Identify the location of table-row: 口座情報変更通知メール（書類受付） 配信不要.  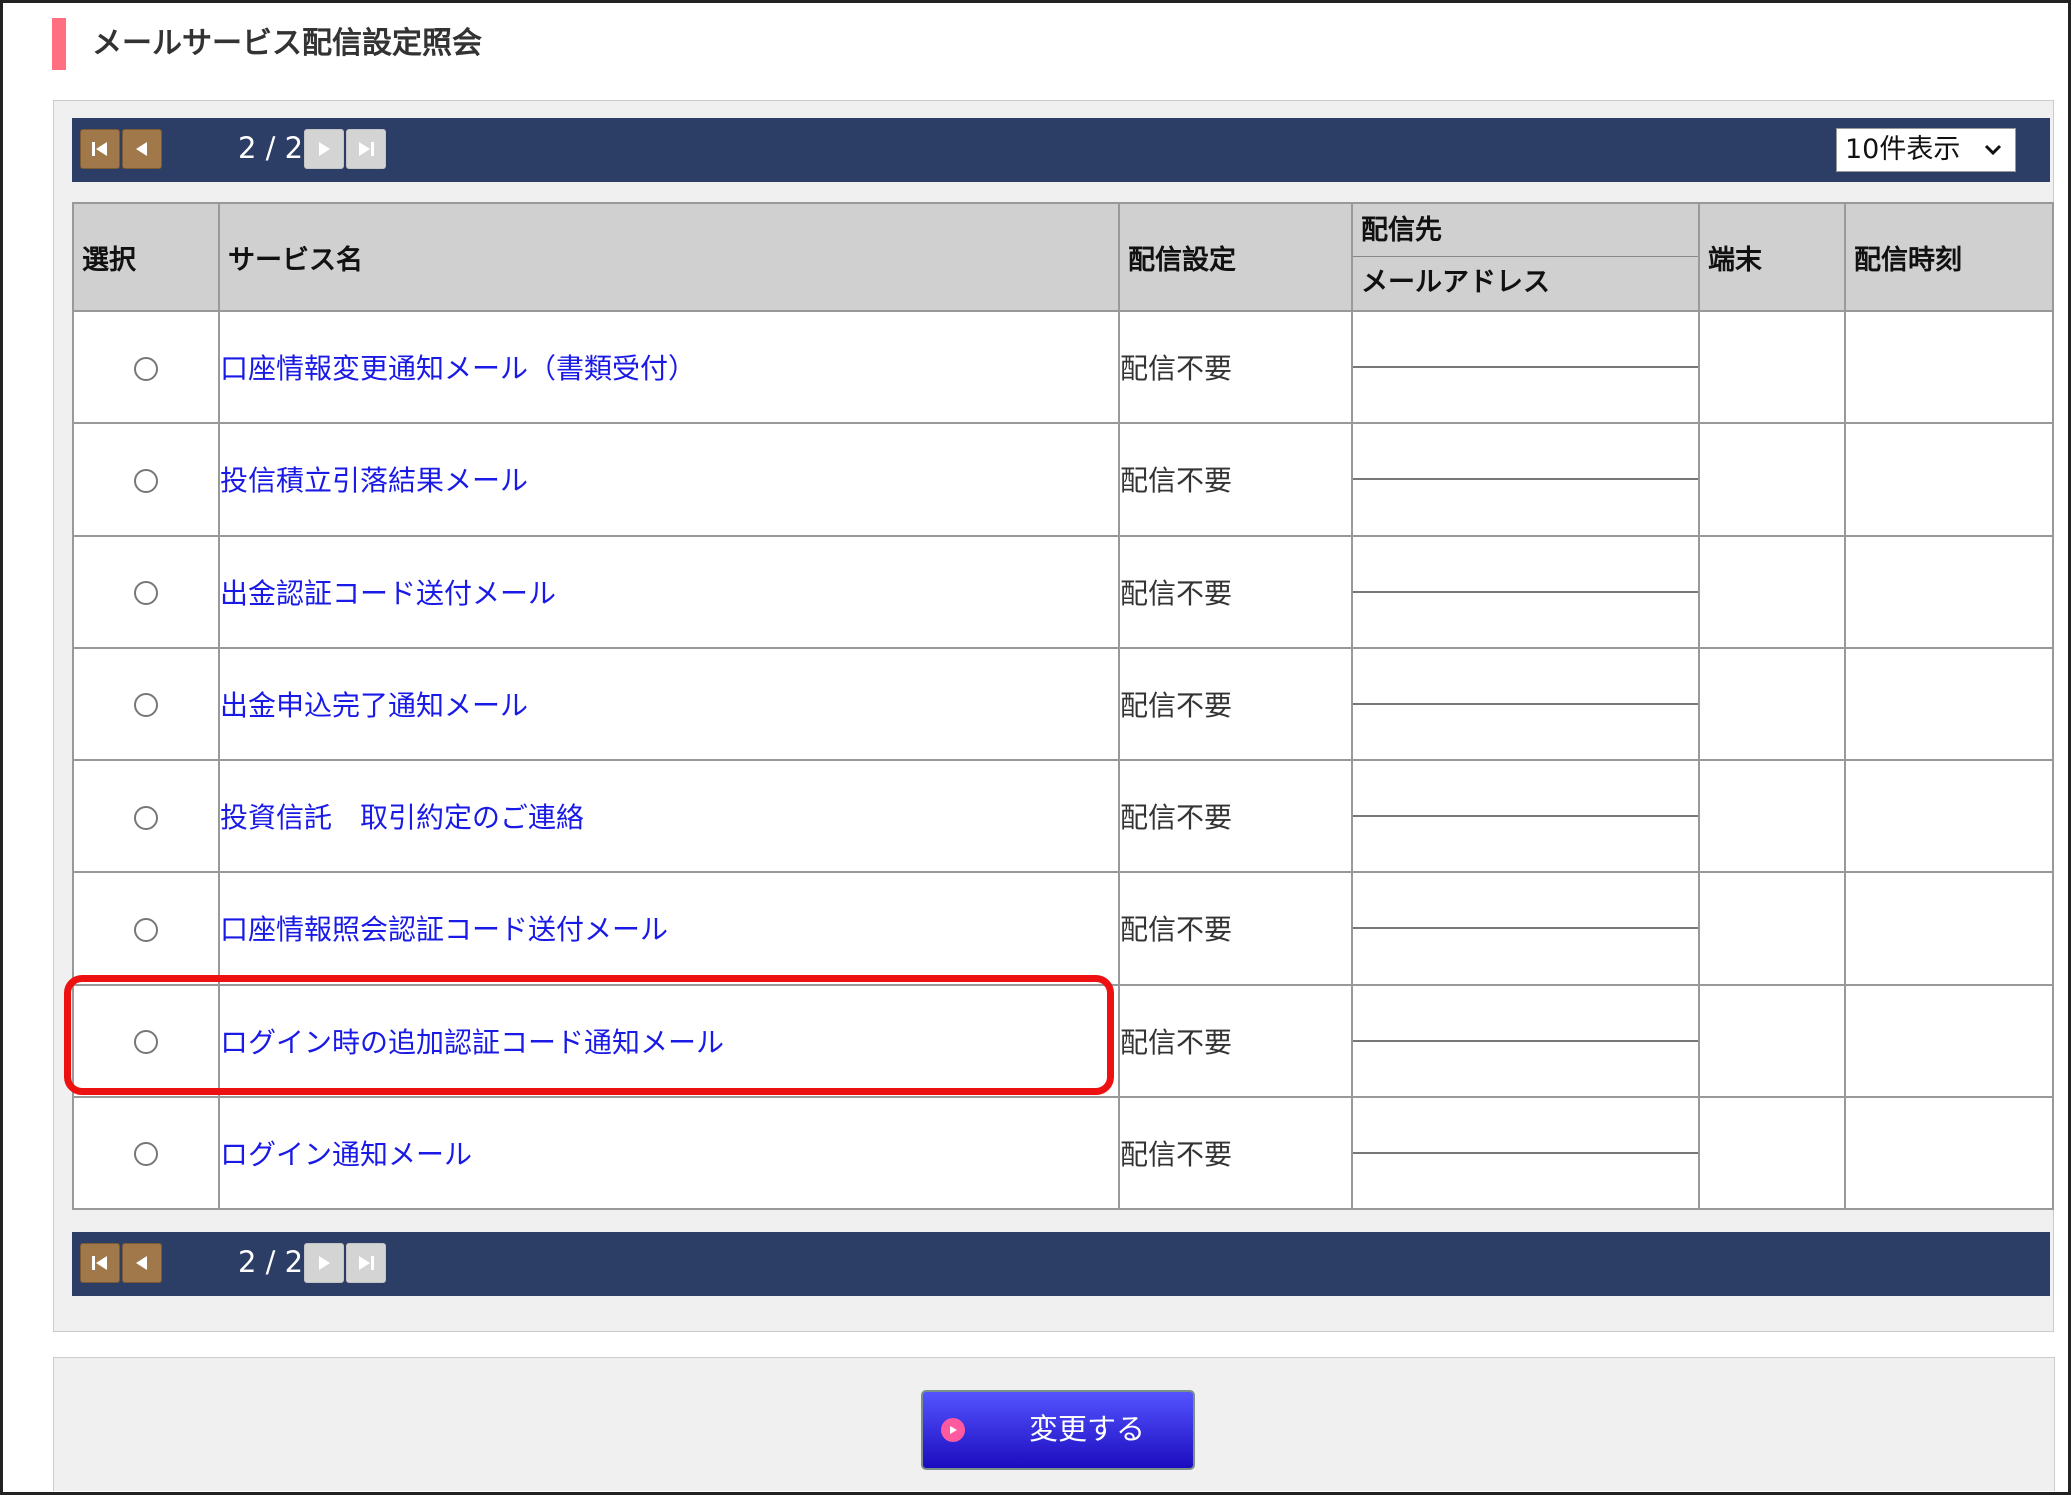
(1063, 367).